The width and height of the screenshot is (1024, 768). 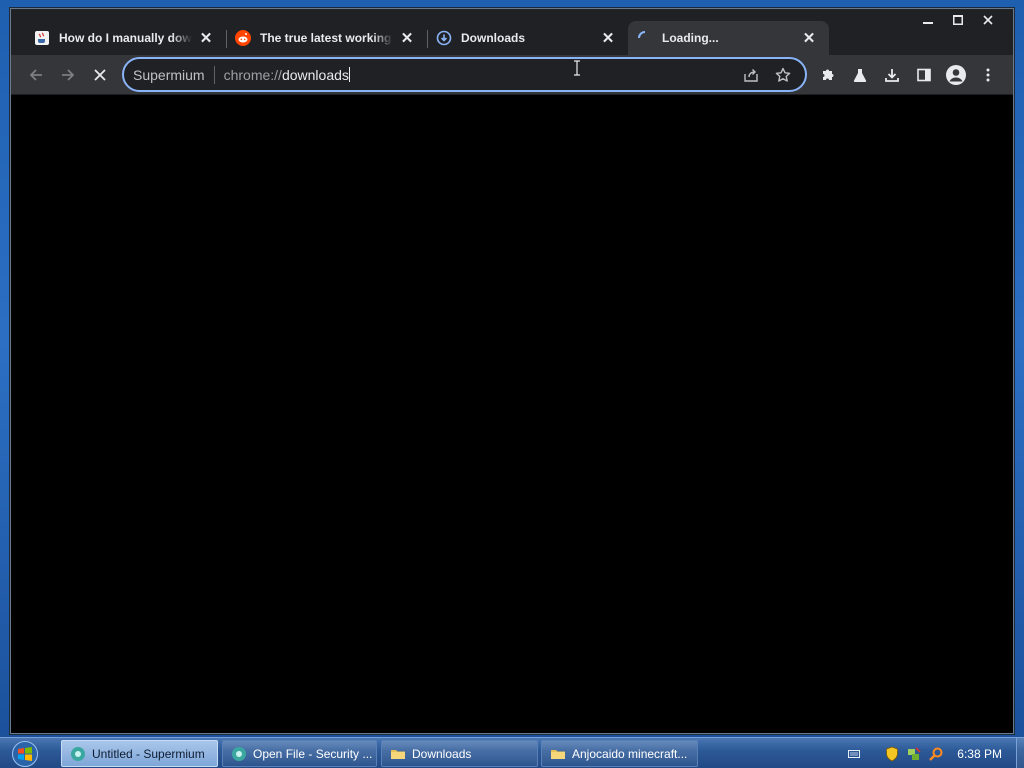 I want to click on search-icon, so click(x=936, y=754).